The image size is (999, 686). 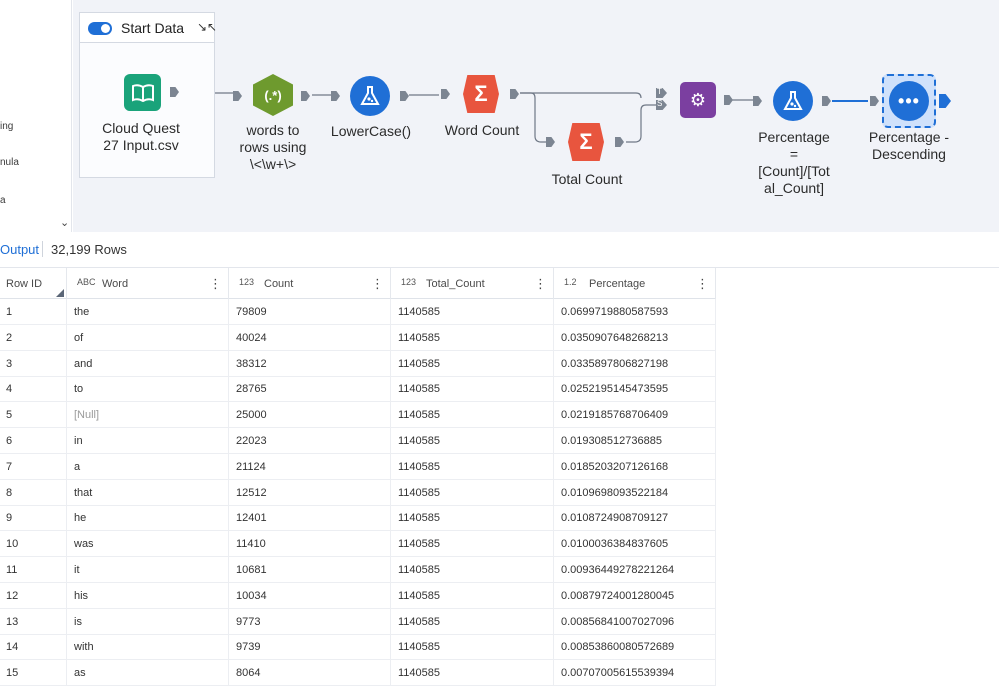 I want to click on cell-row-id: 14, so click(x=33, y=647).